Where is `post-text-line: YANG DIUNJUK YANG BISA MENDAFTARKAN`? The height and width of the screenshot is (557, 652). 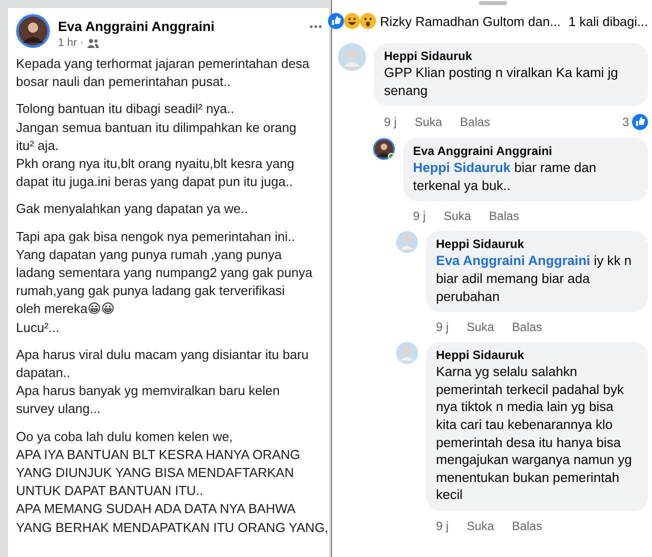 post-text-line: YANG DIUNJUK YANG BISA MENDAFTARKAN is located at coordinates (155, 473).